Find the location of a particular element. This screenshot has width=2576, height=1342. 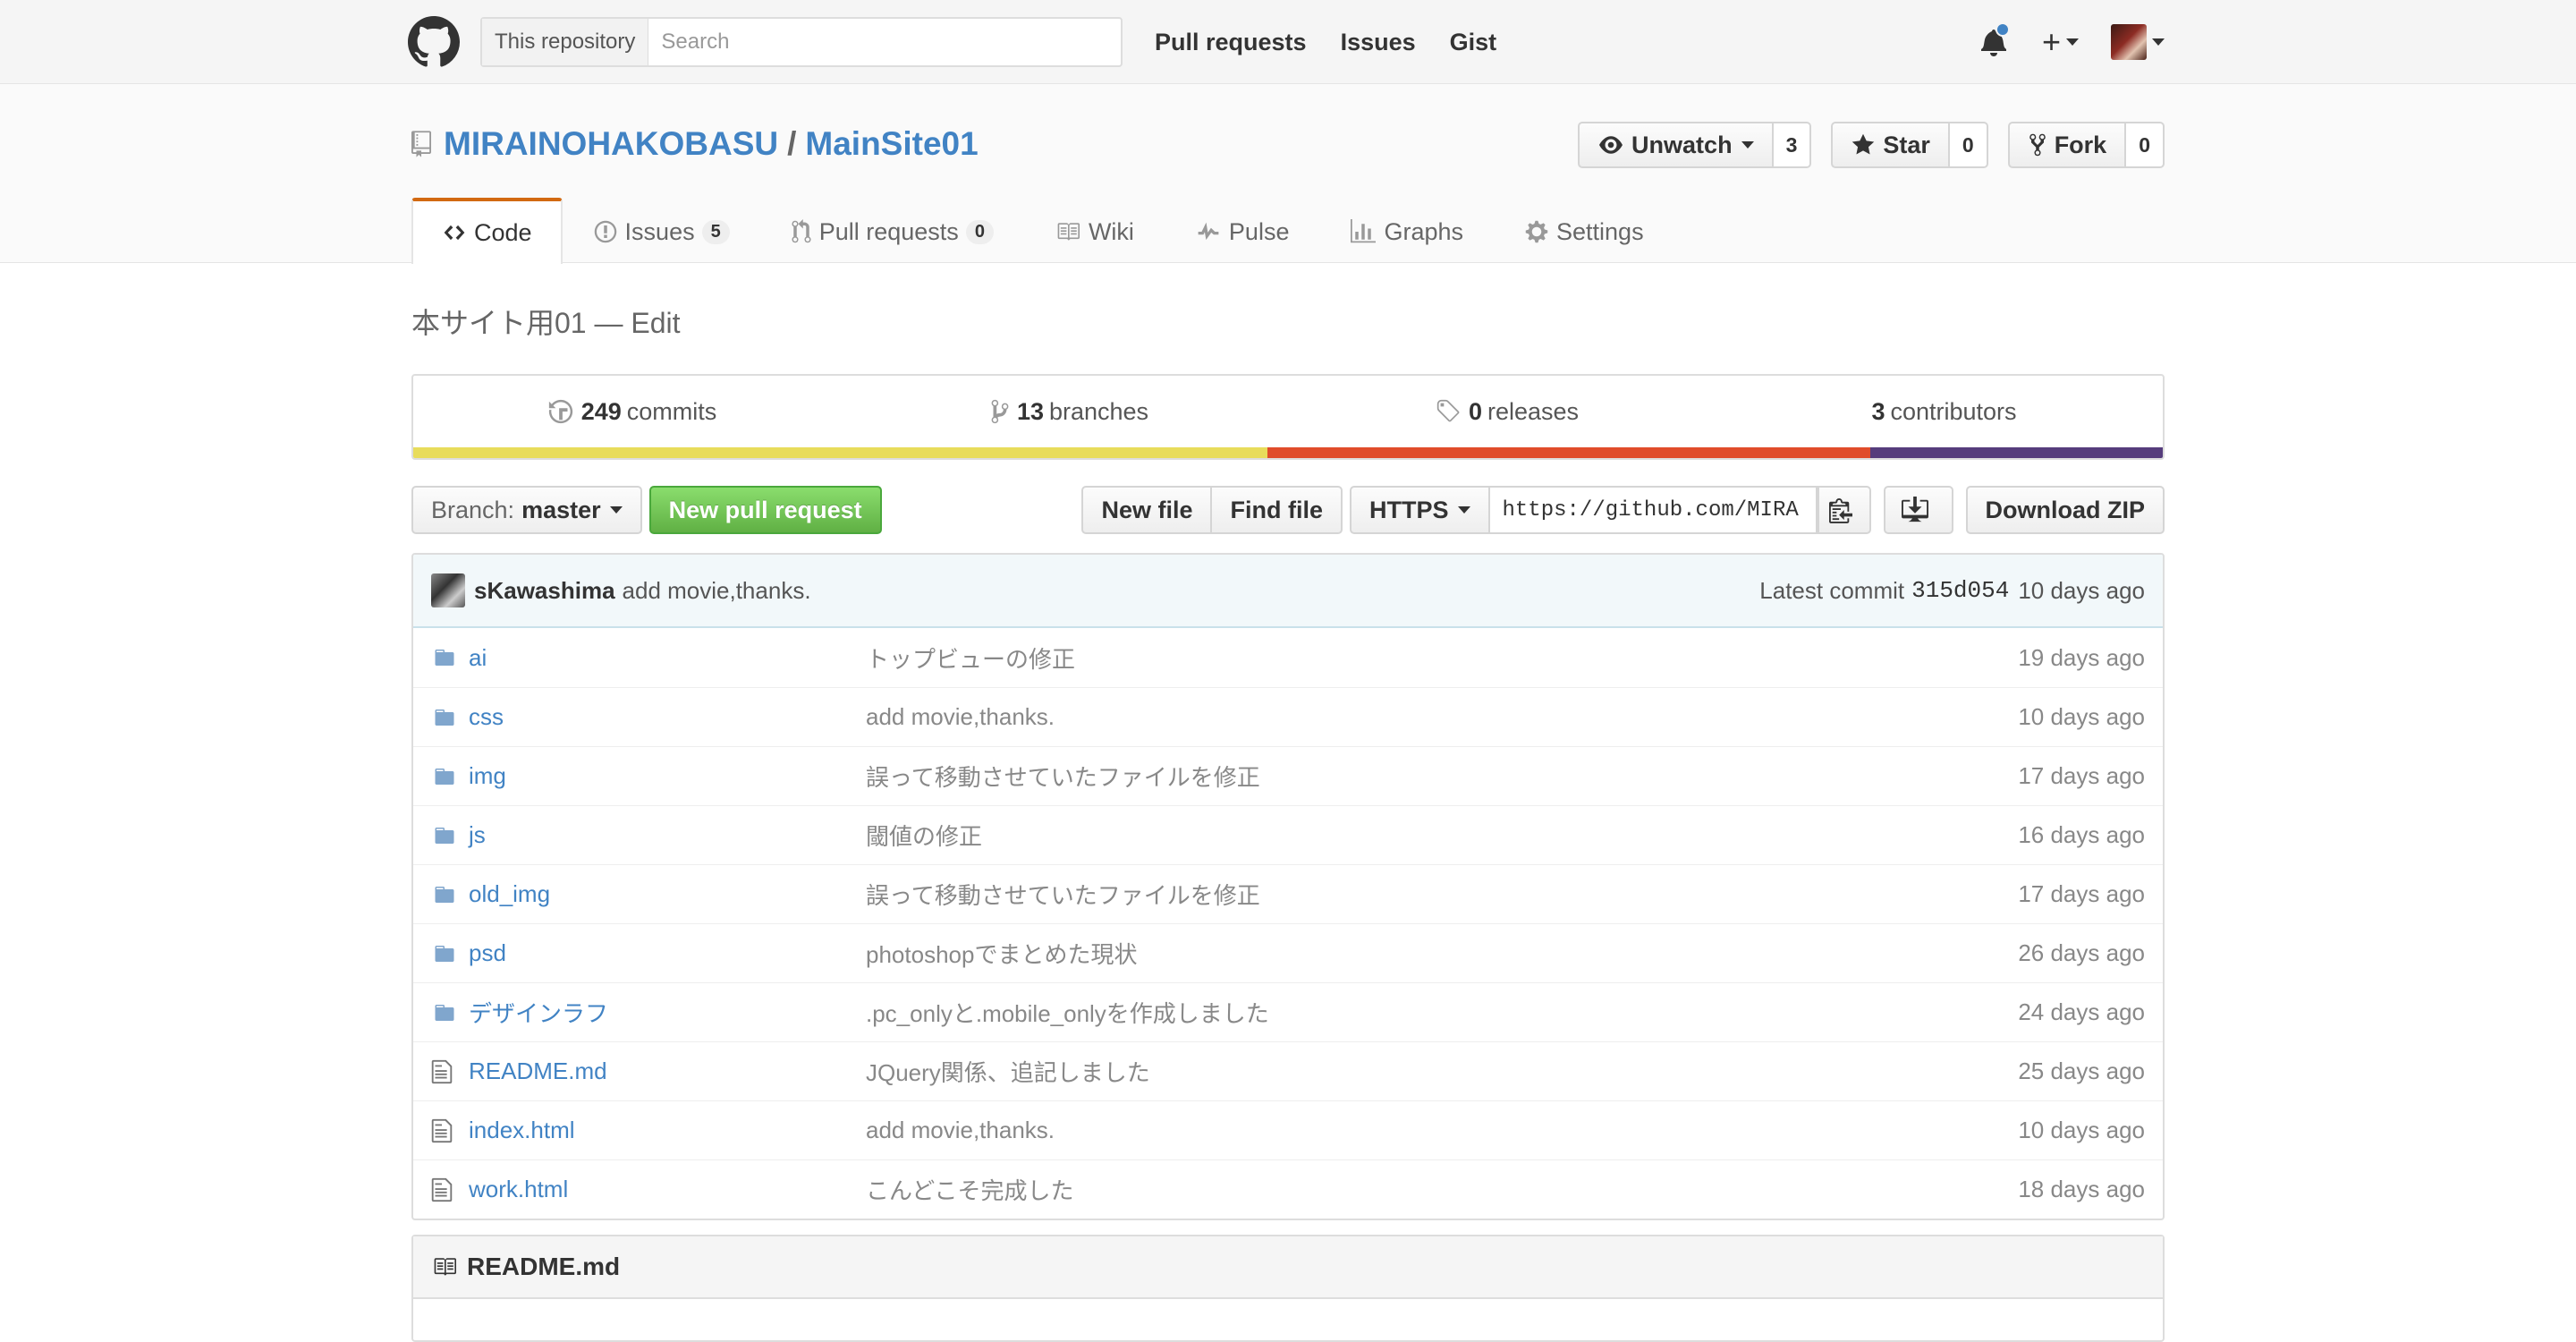

contributors-count: 3 is located at coordinates (1878, 411).